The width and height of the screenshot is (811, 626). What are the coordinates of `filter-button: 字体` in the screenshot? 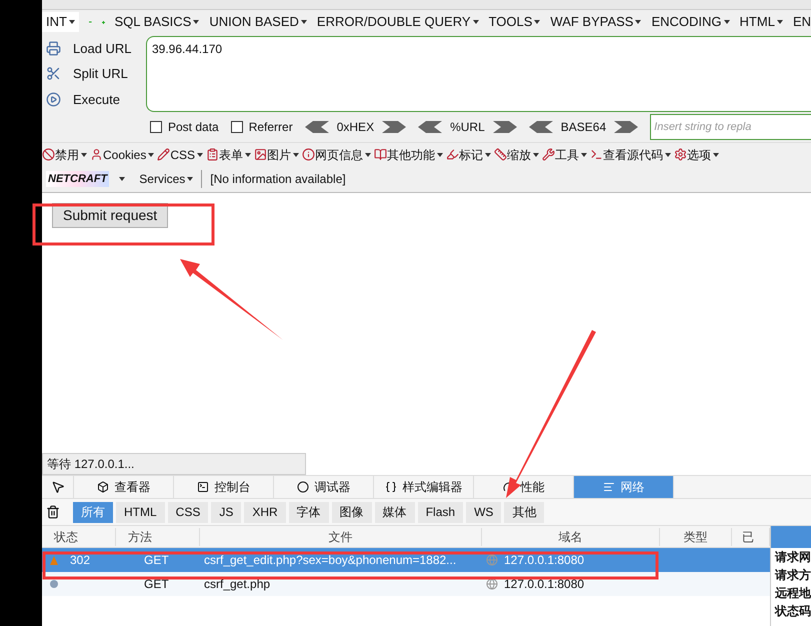 It's located at (308, 512).